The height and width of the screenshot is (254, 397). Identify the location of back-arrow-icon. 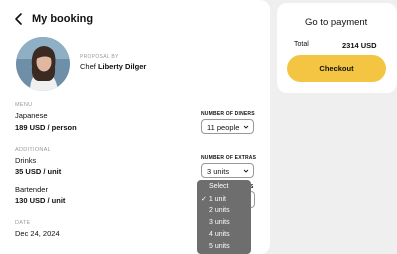
(19, 19).